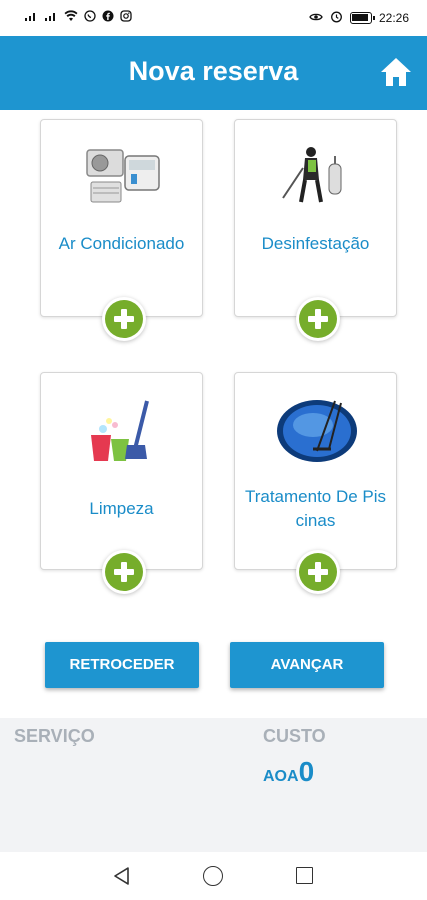  I want to click on status-time: 22:26, so click(393, 18).